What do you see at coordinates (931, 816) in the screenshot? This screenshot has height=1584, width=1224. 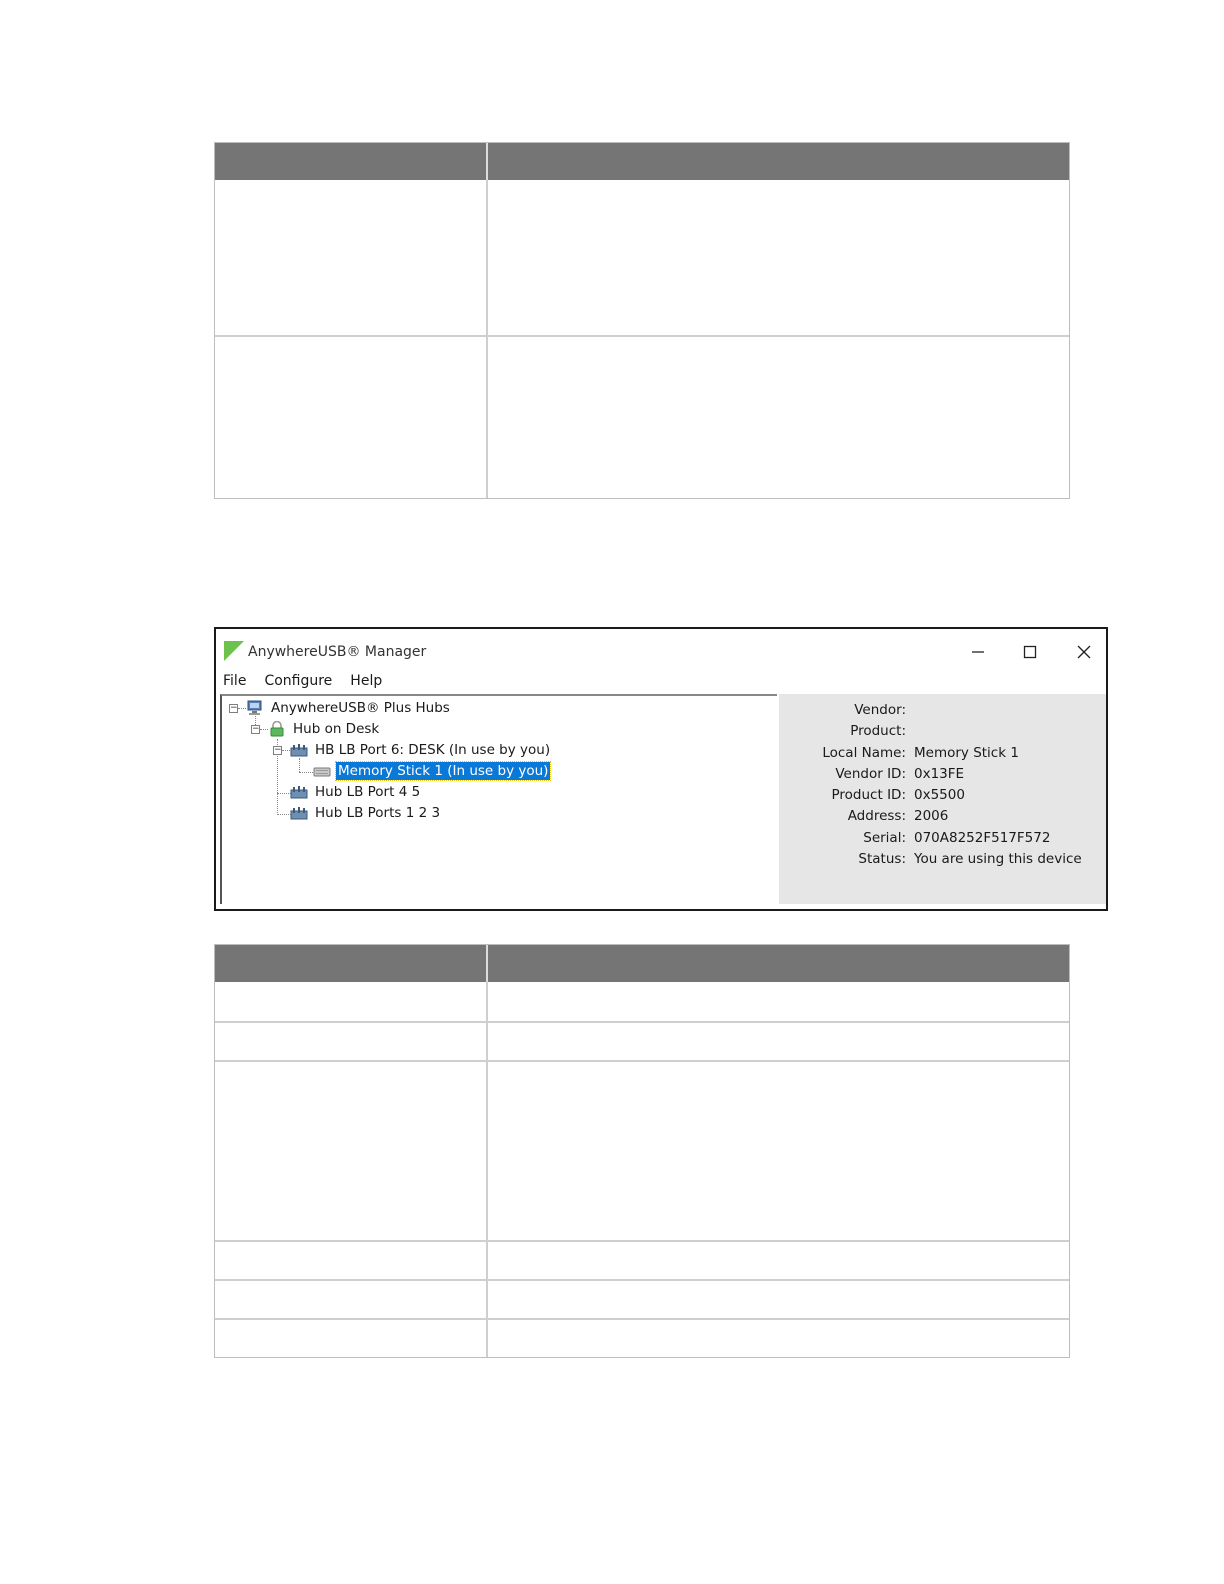 I see `detail-value: 2006` at bounding box center [931, 816].